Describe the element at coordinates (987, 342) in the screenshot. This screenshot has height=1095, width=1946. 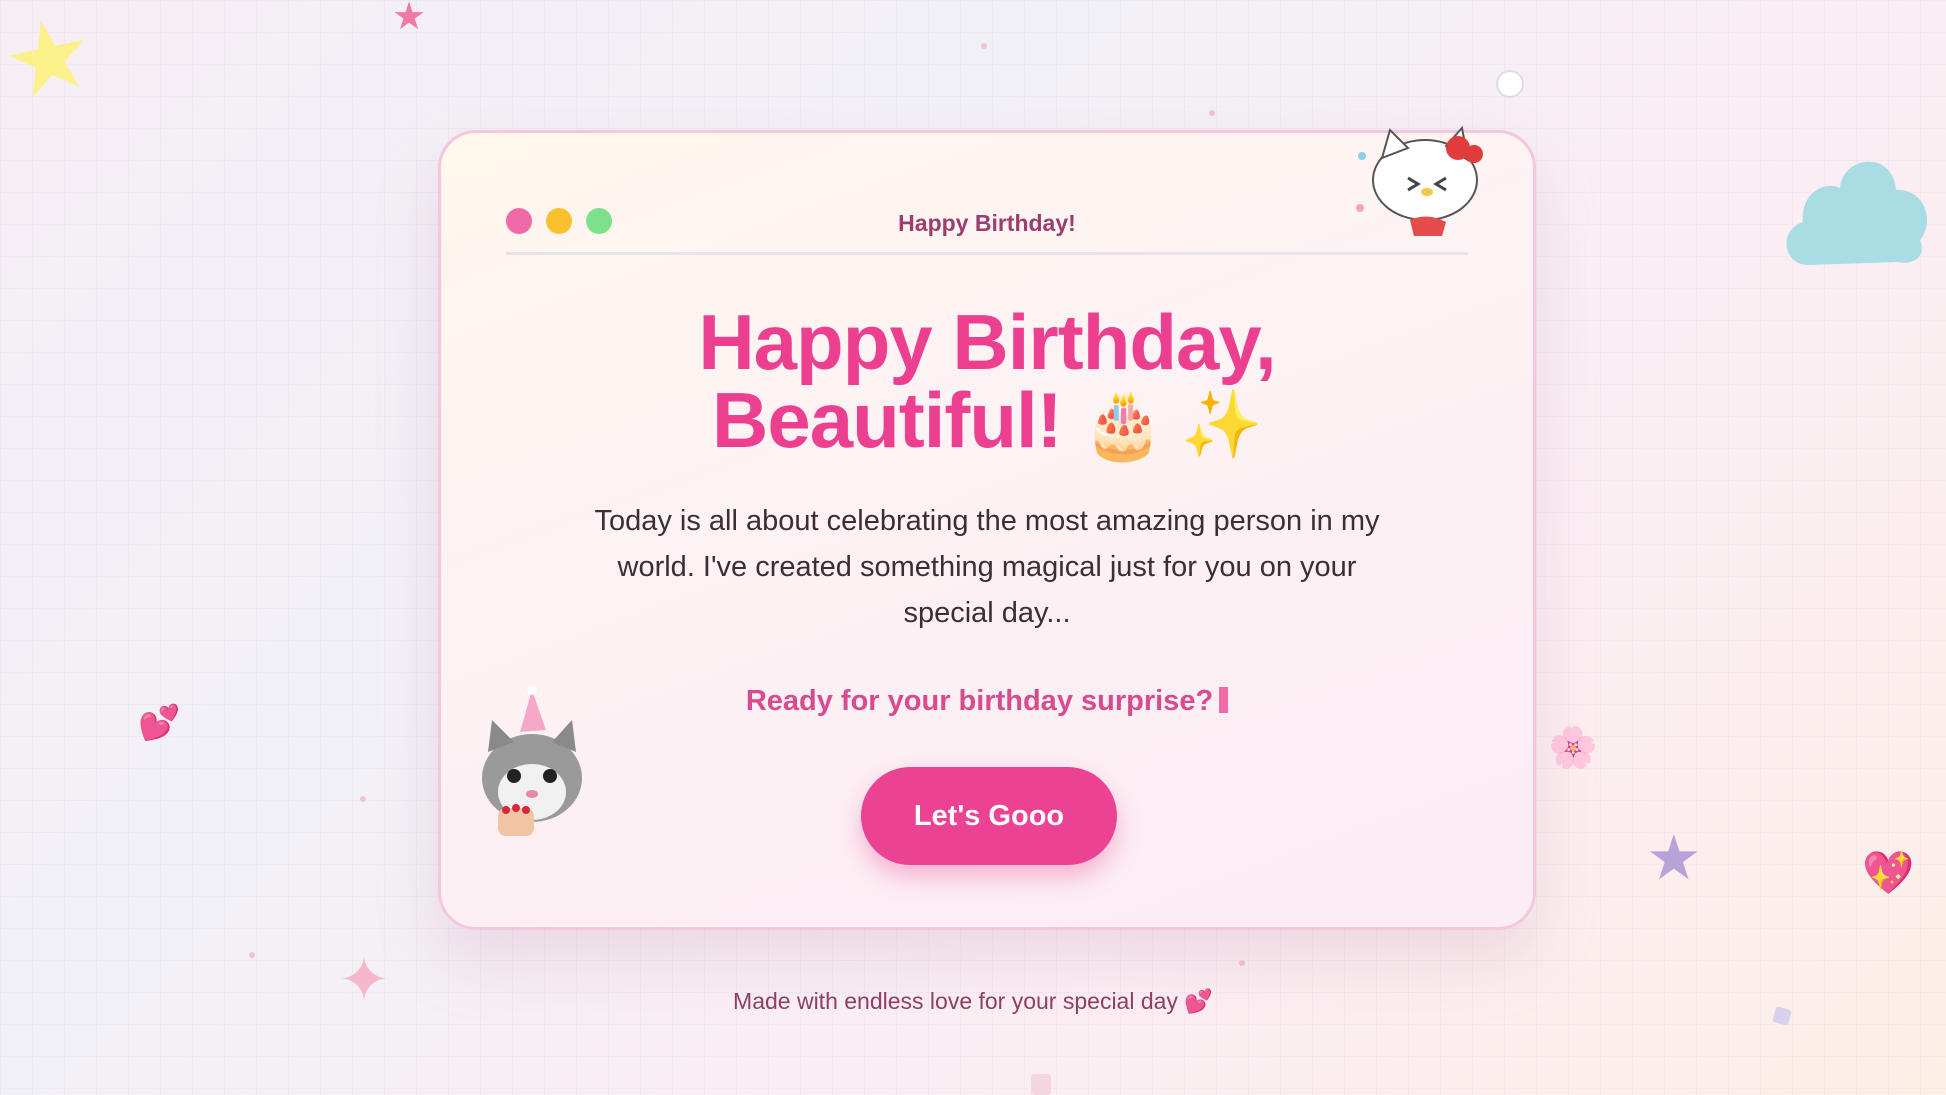
I see `heading-line-1: Happy Birthday,` at that location.